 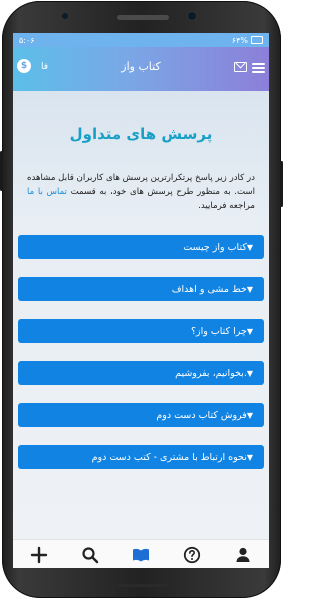 I want to click on sensor, so click(x=65, y=16).